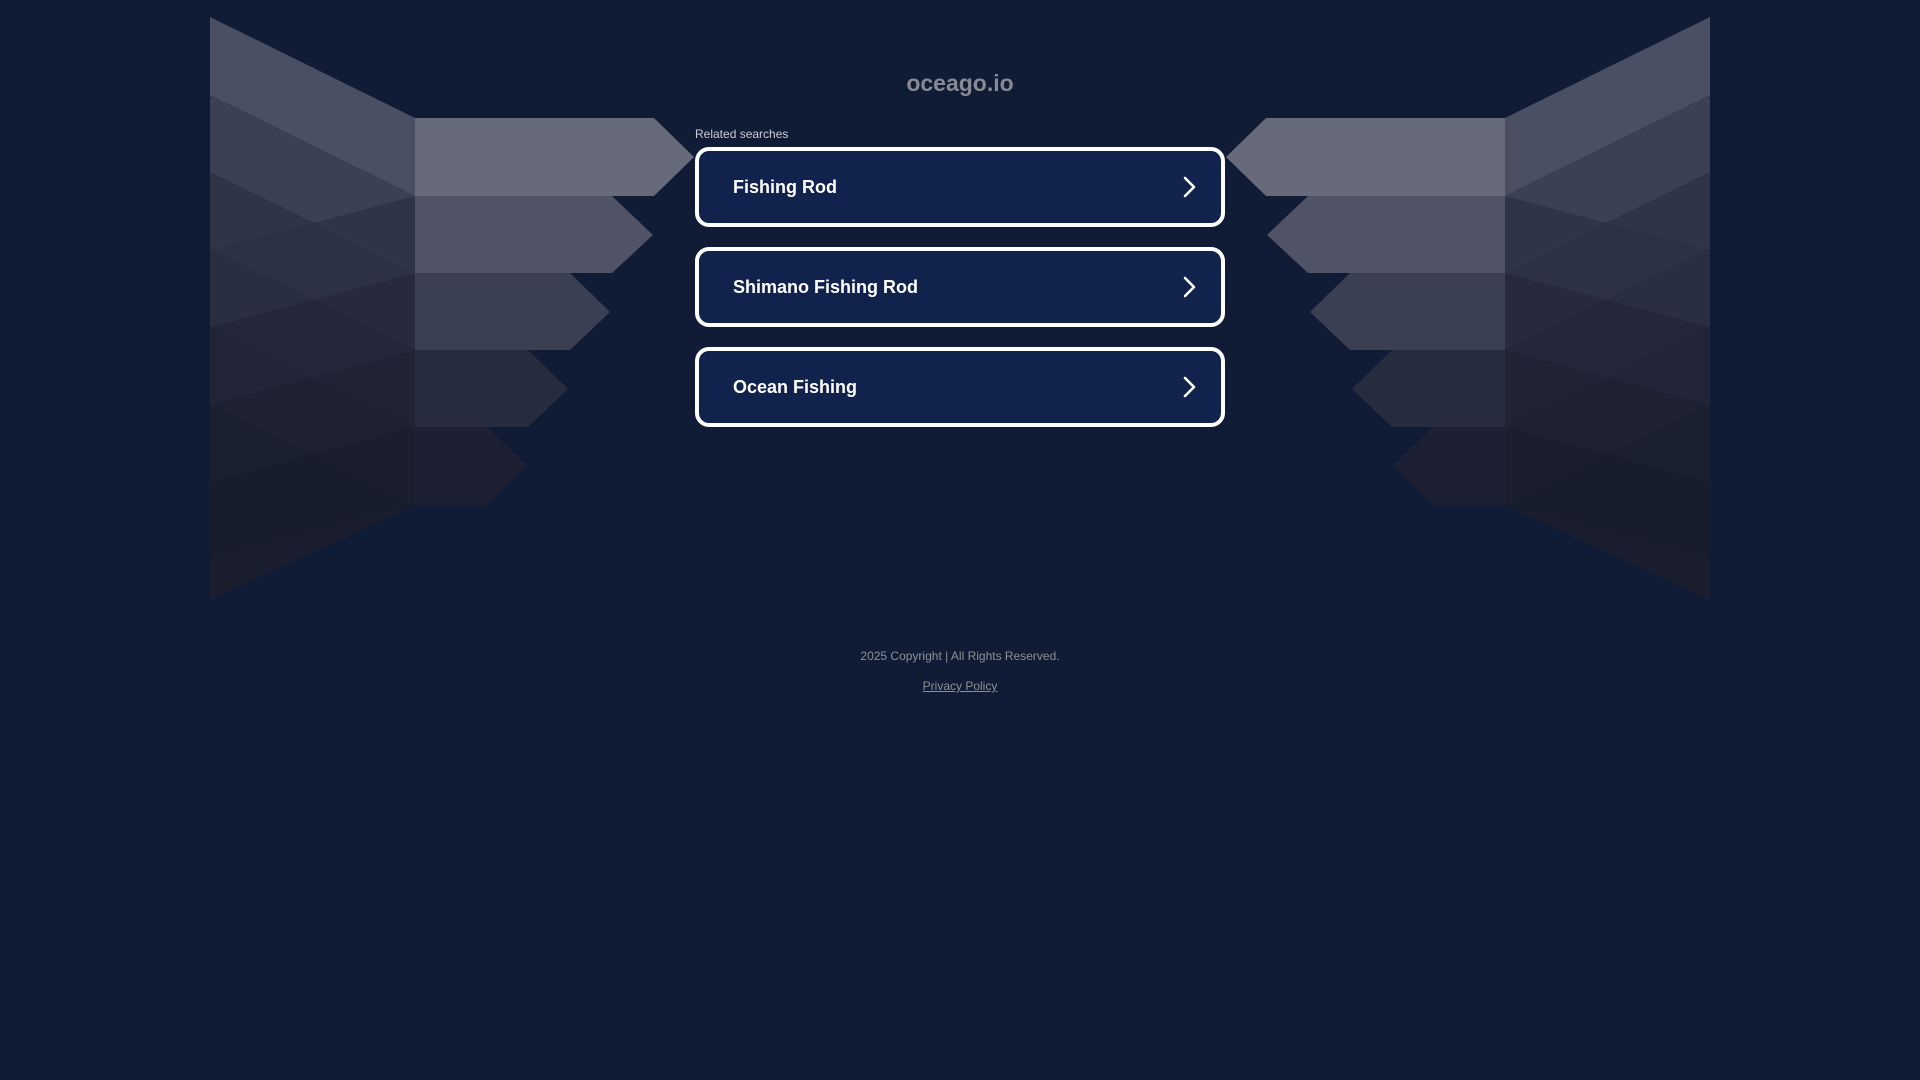 The height and width of the screenshot is (1080, 1920). What do you see at coordinates (742, 134) in the screenshot?
I see `related-searches-label: Related searches` at bounding box center [742, 134].